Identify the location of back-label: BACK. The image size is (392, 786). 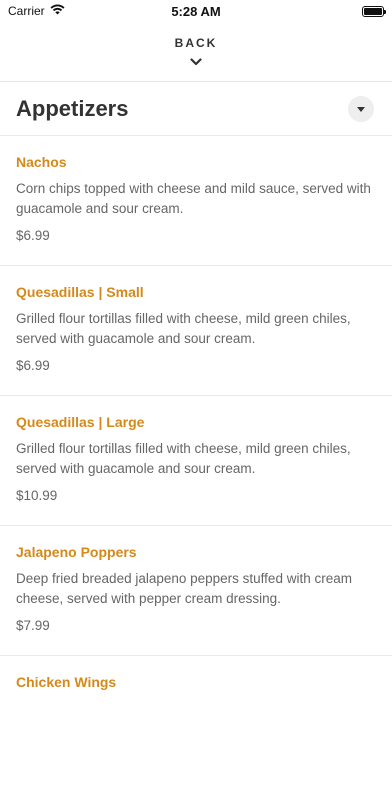
(196, 43).